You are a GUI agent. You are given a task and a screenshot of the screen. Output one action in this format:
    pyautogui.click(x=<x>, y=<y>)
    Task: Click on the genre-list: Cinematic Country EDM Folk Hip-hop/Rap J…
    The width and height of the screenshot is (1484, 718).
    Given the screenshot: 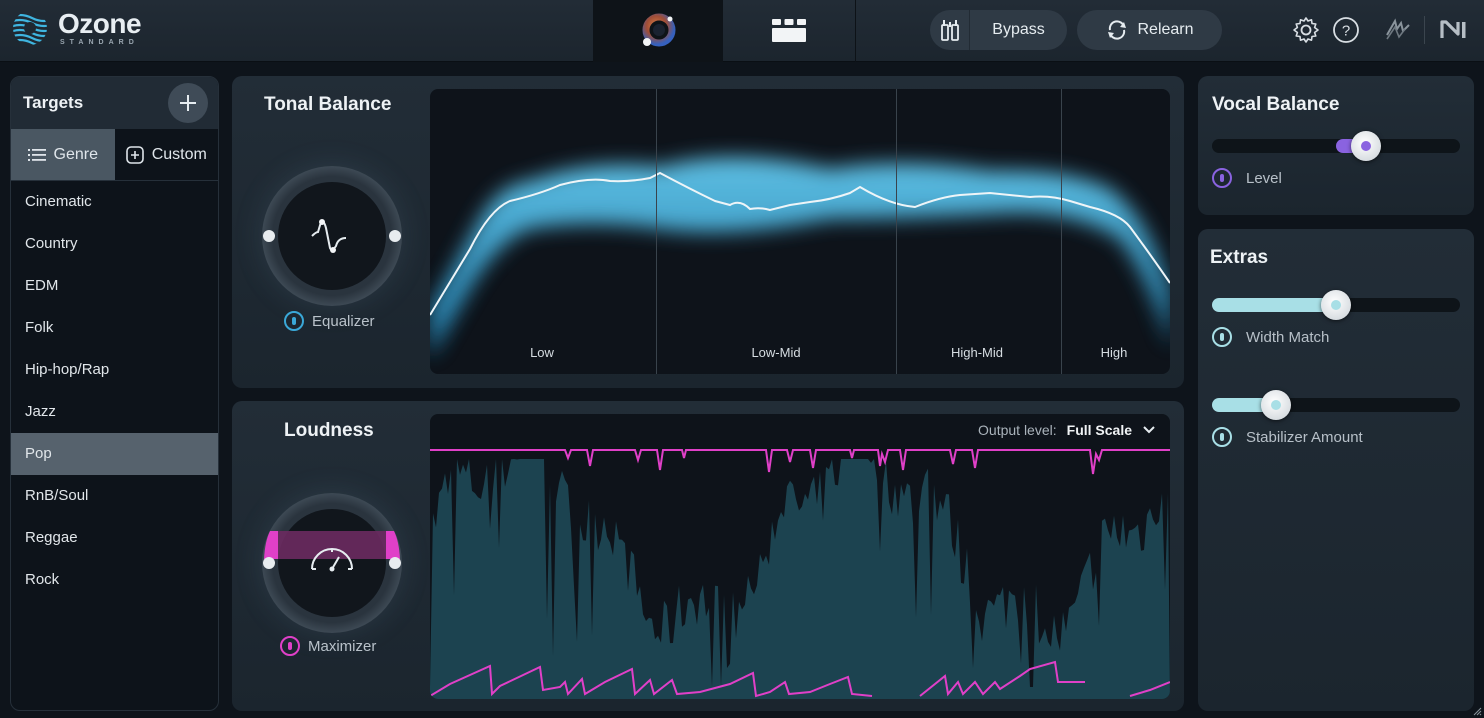 What is the action you would take?
    pyautogui.click(x=114, y=391)
    